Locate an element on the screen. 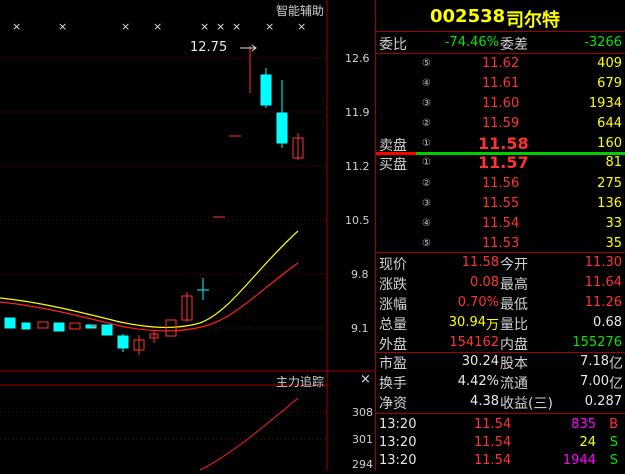 This screenshot has height=474, width=625. fund-row: 净资 4.38 收益(三) 0.287 is located at coordinates (500, 403).